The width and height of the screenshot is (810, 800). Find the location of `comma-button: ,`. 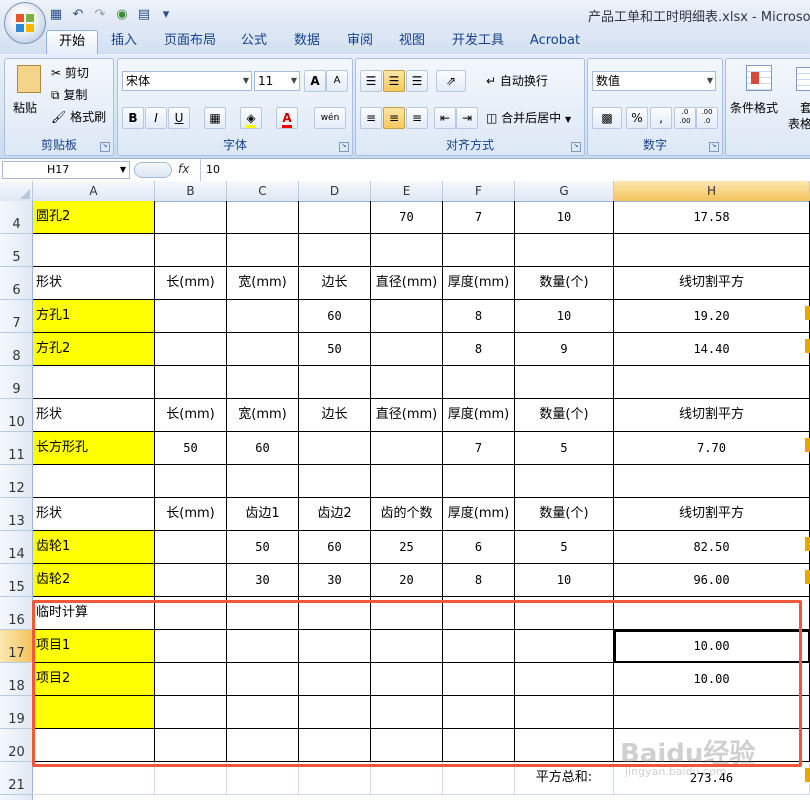

comma-button: , is located at coordinates (661, 118).